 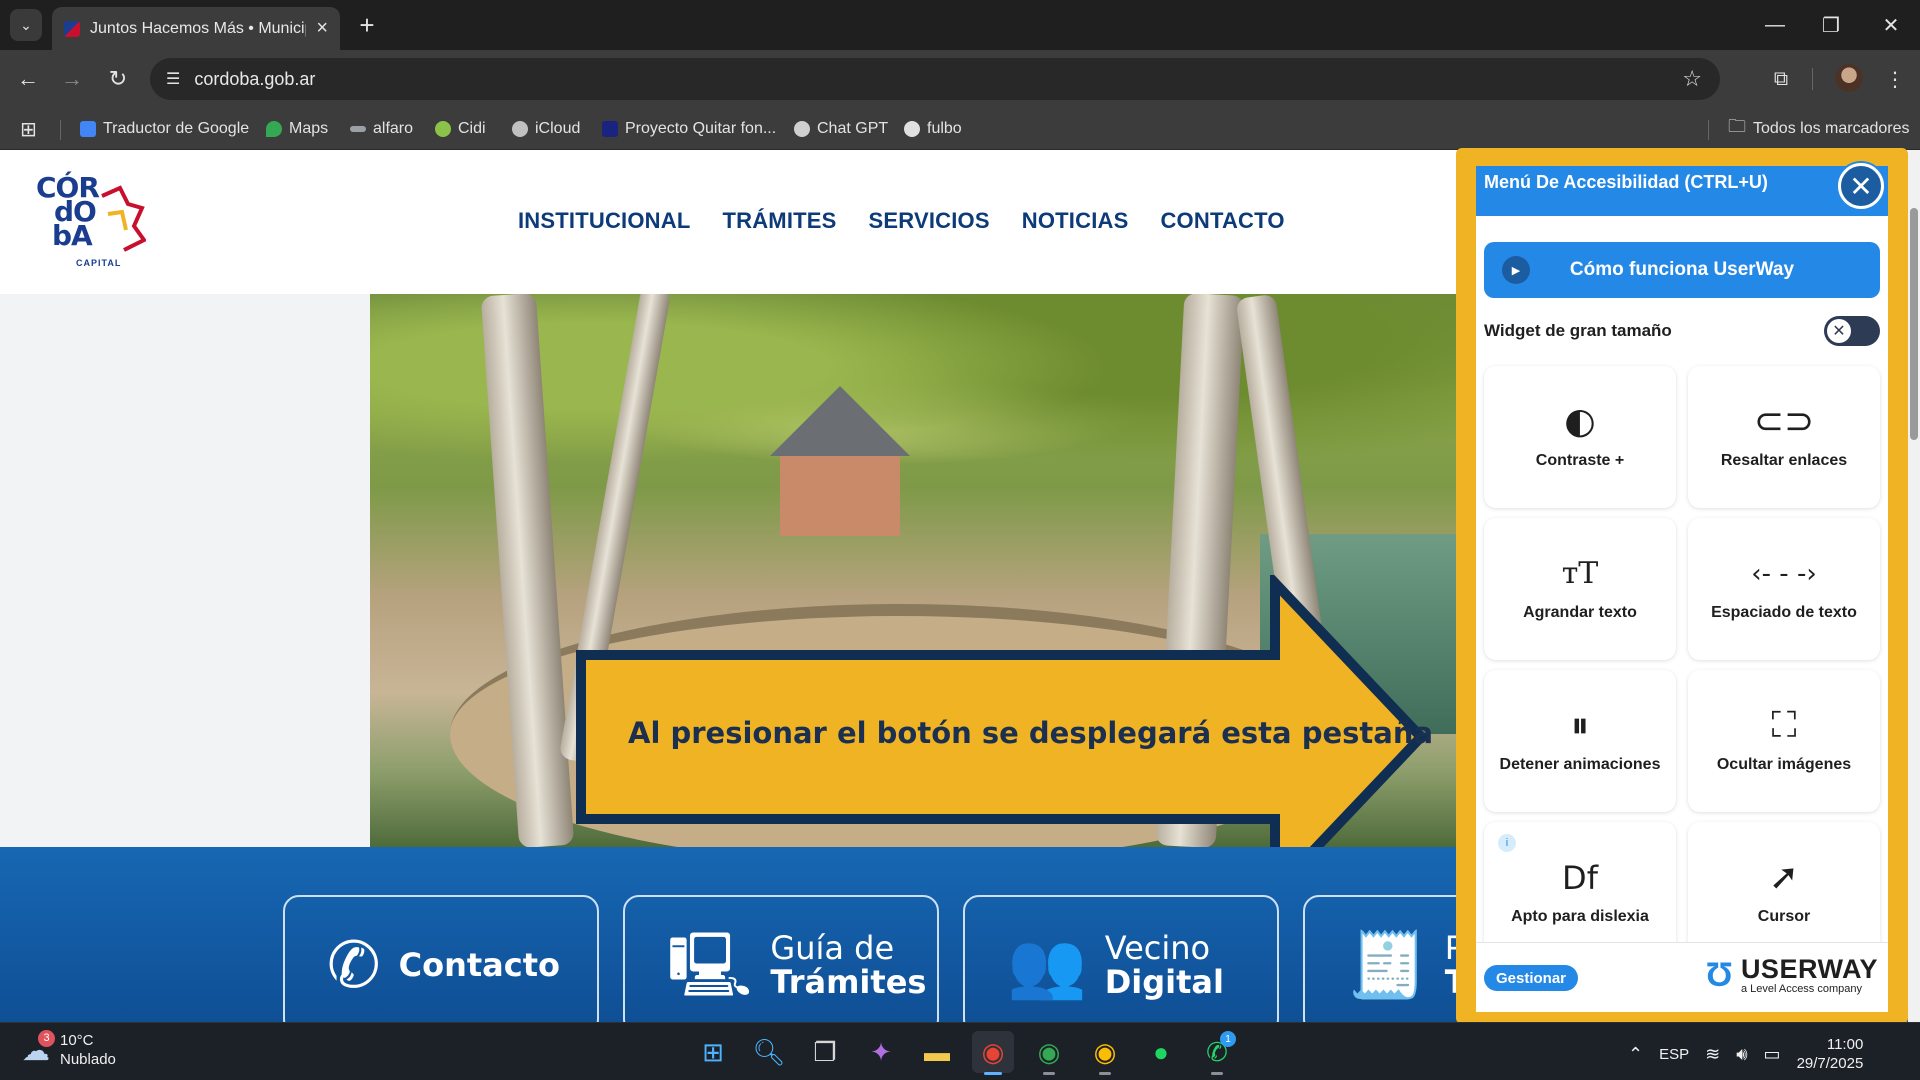 I want to click on option-bigger-text: тT Agrandar texto, so click(x=1580, y=589).